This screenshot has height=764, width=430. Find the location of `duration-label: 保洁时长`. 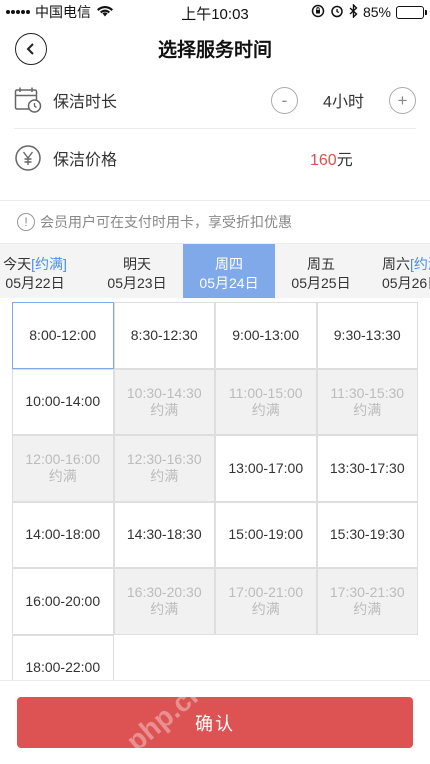

duration-label: 保洁时长 is located at coordinates (85, 102).